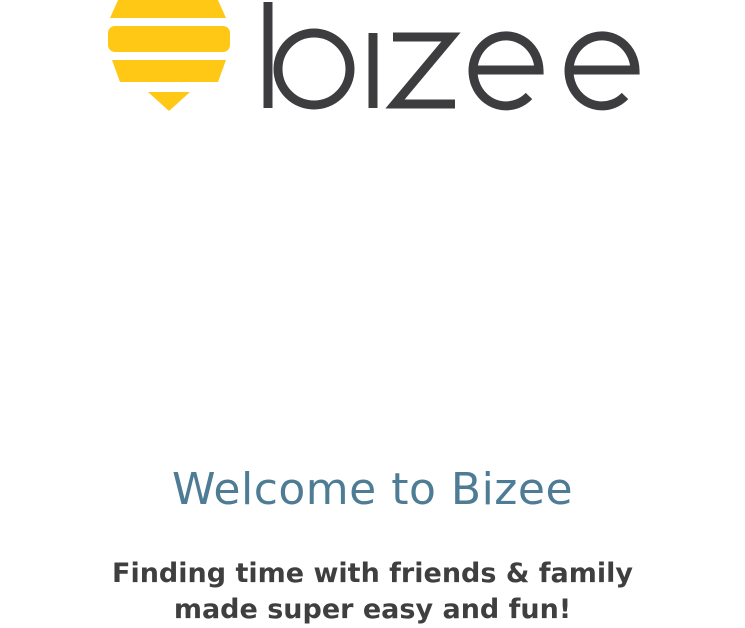 The height and width of the screenshot is (628, 745). What do you see at coordinates (169, 55) in the screenshot?
I see `honeycomb-bee-icon` at bounding box center [169, 55].